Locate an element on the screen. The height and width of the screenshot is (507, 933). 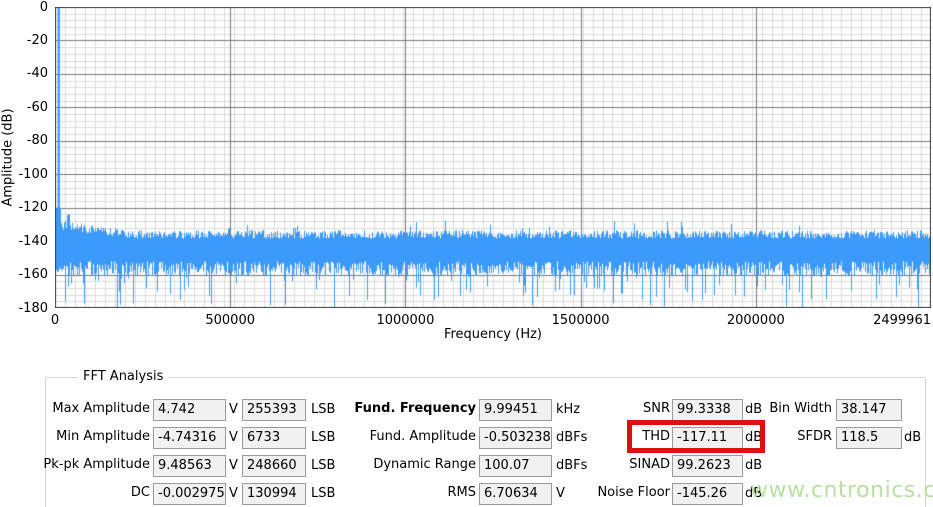
fund-amplitude-field: -0.503238 is located at coordinates (515, 438).